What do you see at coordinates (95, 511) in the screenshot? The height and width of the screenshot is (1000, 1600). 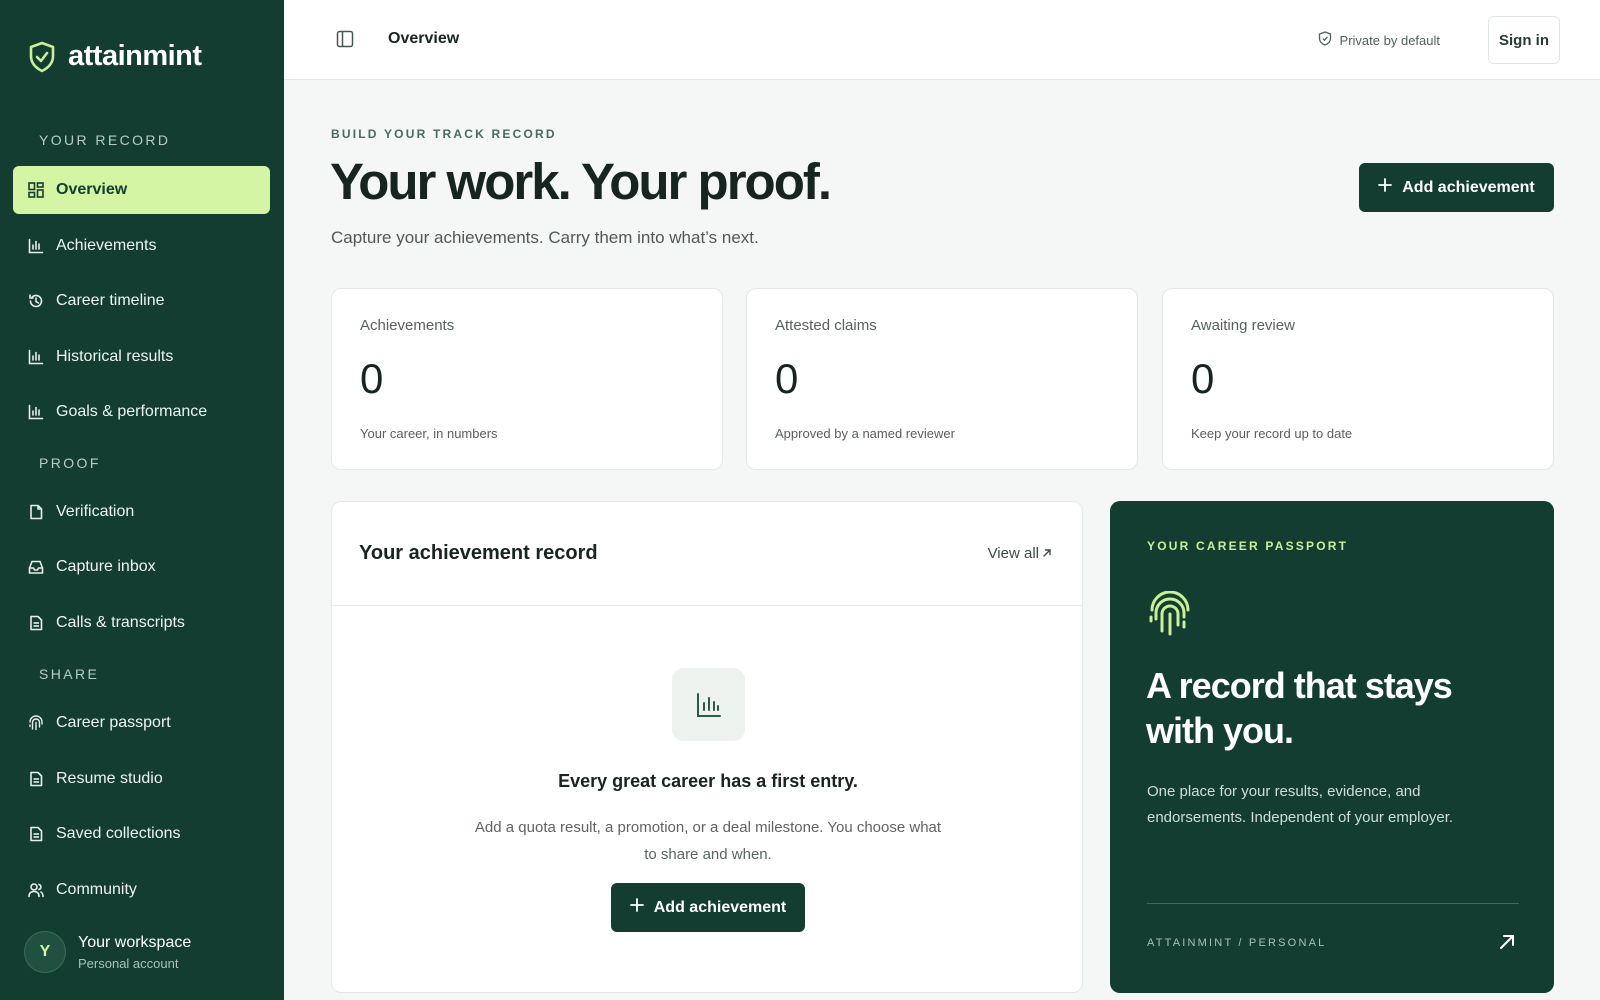 I see `sidebar-item-label: Verification` at bounding box center [95, 511].